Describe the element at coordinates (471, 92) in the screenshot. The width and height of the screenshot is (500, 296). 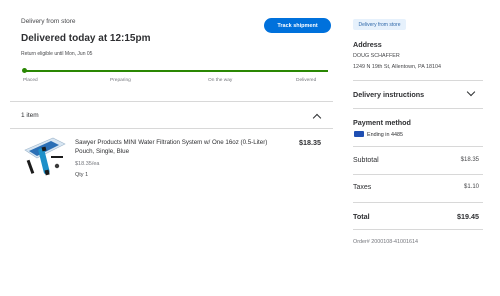
I see `chevron-down-icon` at that location.